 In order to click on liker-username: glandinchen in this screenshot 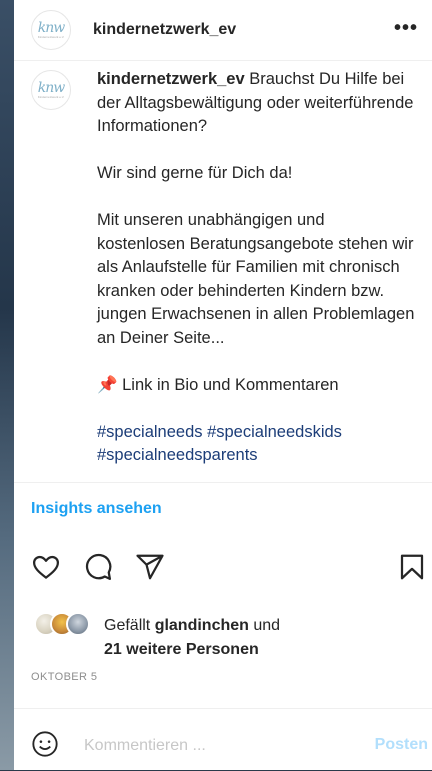, I will do `click(202, 625)`.